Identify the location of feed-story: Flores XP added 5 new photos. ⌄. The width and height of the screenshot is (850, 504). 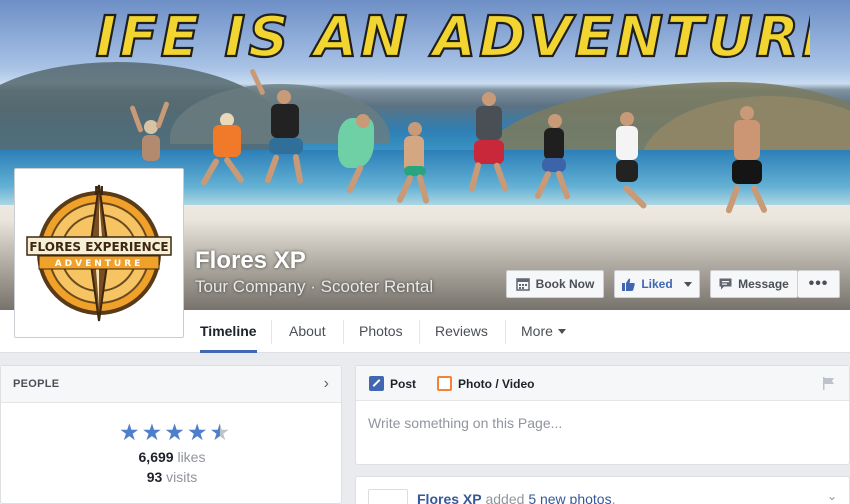
(602, 490).